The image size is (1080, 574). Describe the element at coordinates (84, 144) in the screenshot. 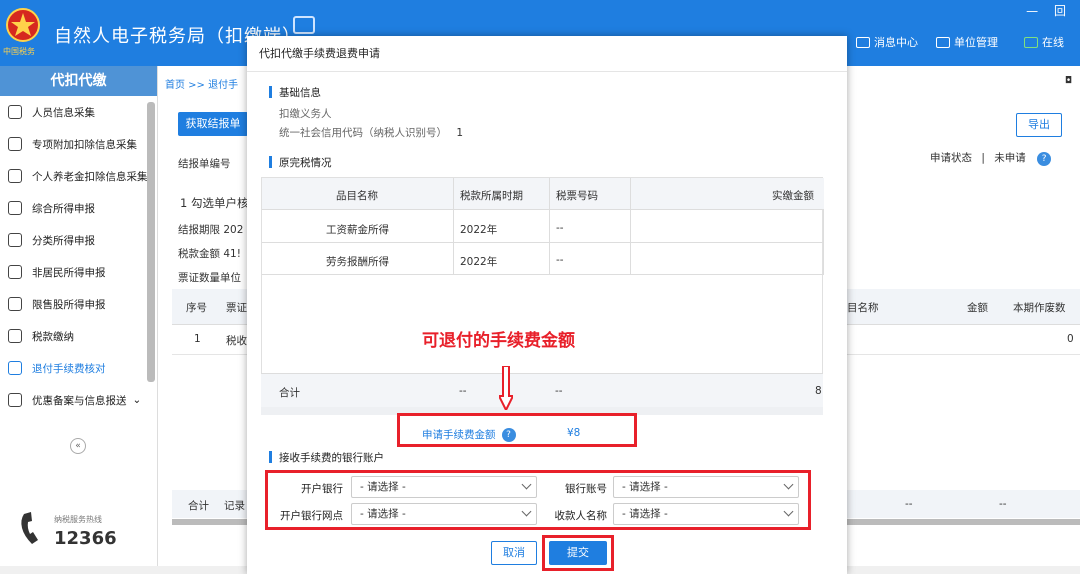

I see `sidebar-item-label: 专项附加扣除信息采集` at that location.